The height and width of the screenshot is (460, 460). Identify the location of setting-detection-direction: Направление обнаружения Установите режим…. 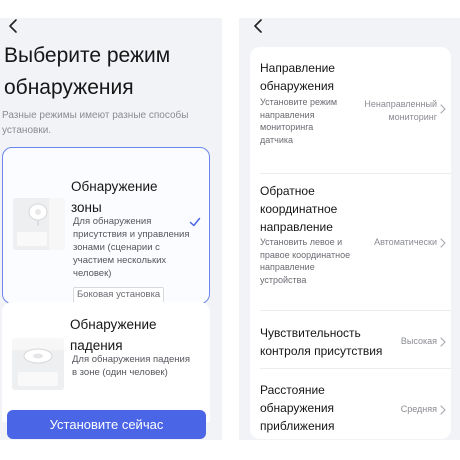
(350, 110).